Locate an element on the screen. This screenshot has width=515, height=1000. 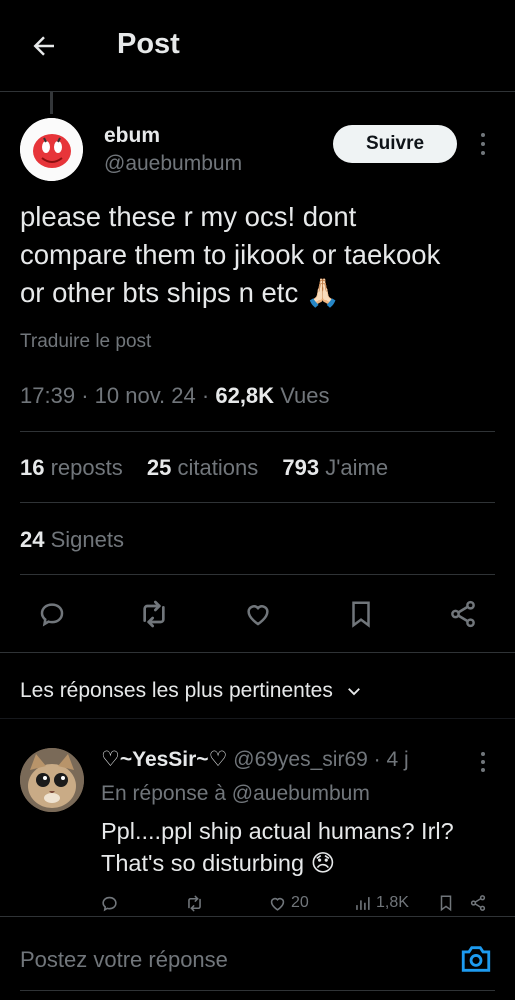
reply-text-line-with-emoji: That's so disturbing 😞 is located at coordinates (298, 863).